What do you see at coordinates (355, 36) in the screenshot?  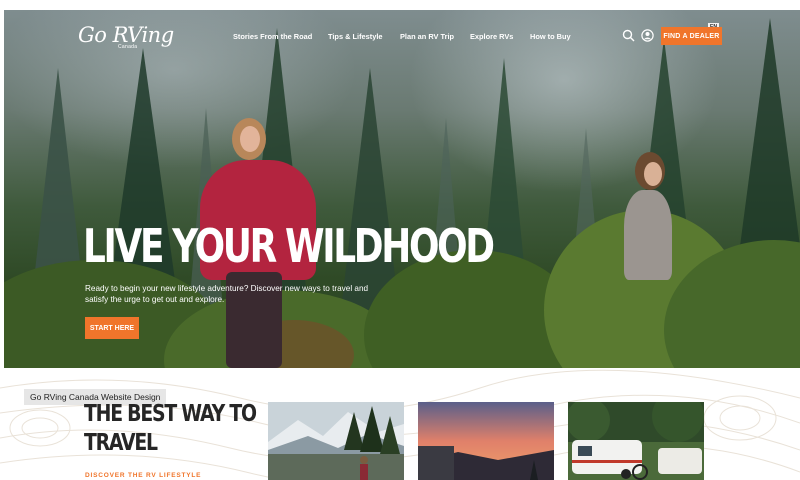 I see `nav-link-tips: Tips & Lifestyle` at bounding box center [355, 36].